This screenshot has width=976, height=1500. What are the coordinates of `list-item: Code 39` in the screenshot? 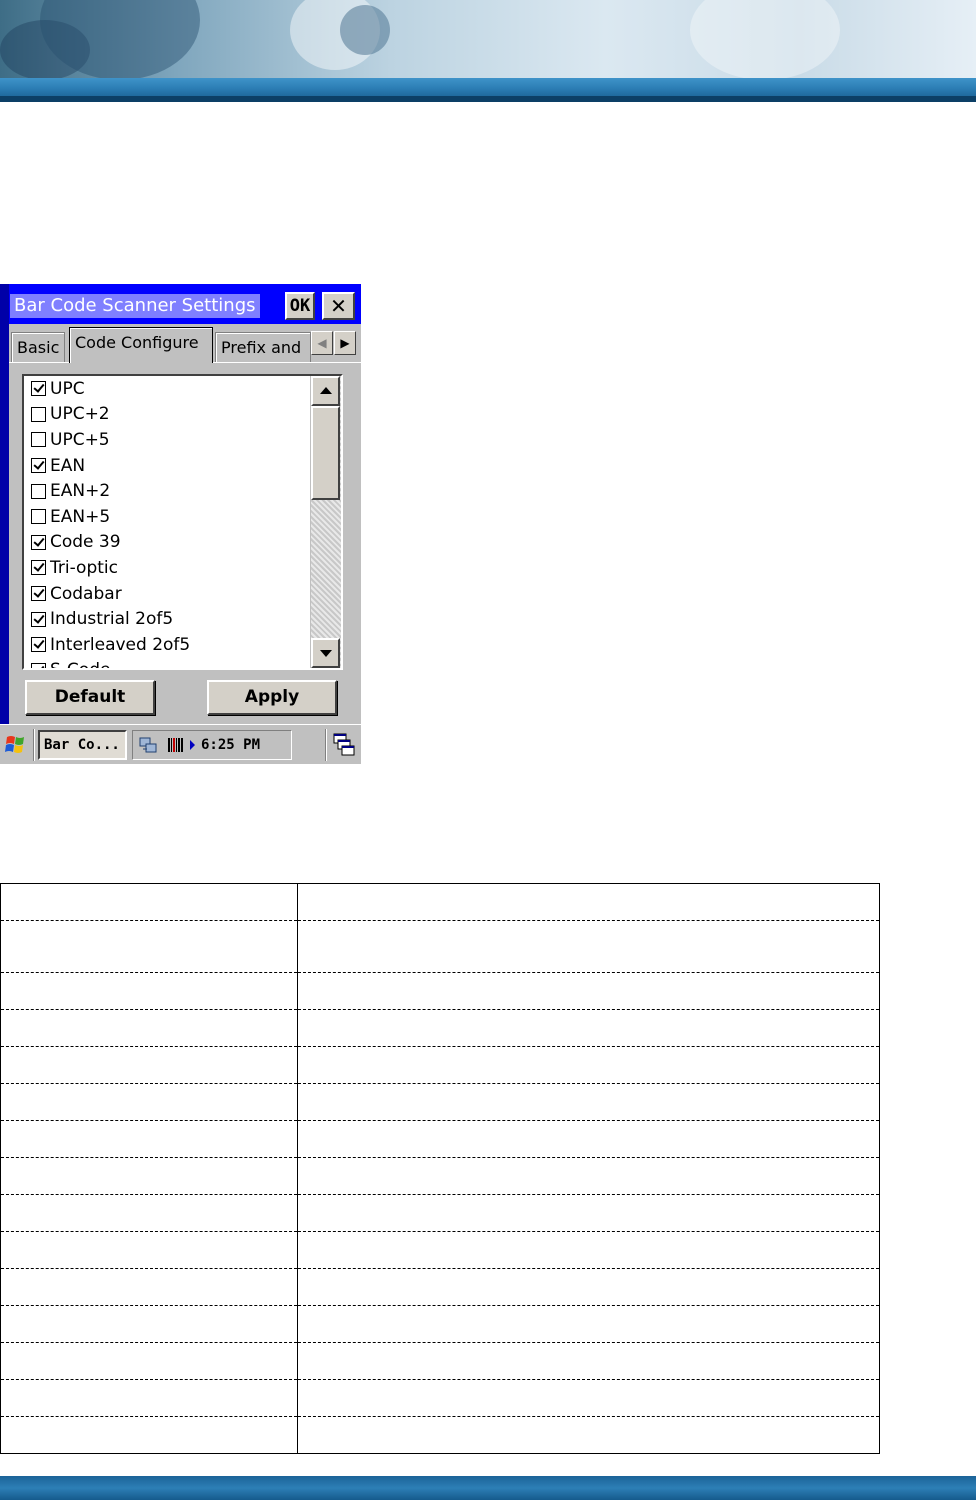 It's located at (168, 543).